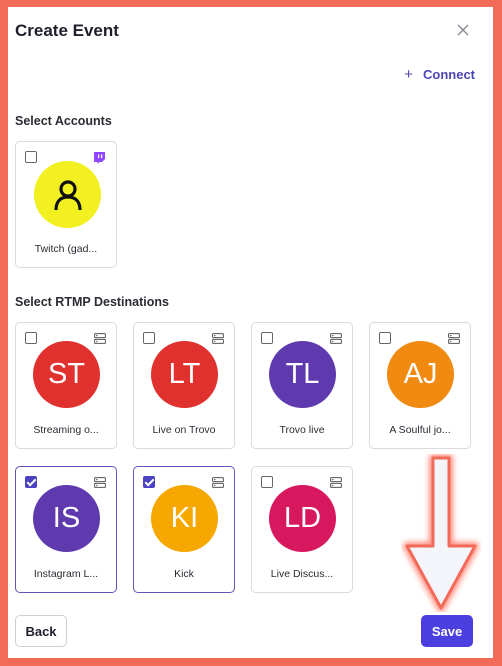 This screenshot has width=502, height=666. I want to click on destination-card: TL Trovo live, so click(302, 385).